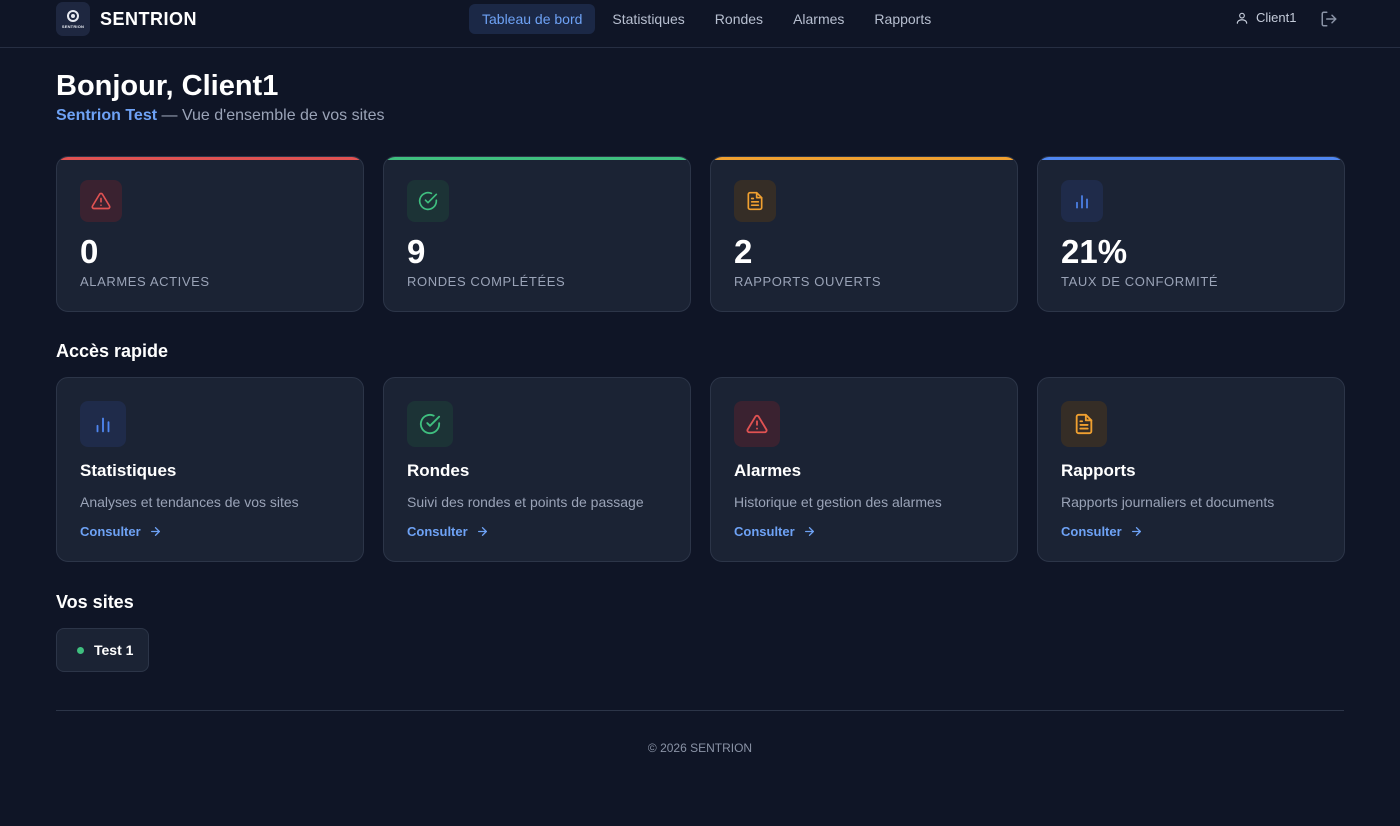 This screenshot has height=826, width=1400. What do you see at coordinates (1276, 17) in the screenshot?
I see `user-name: Client1` at bounding box center [1276, 17].